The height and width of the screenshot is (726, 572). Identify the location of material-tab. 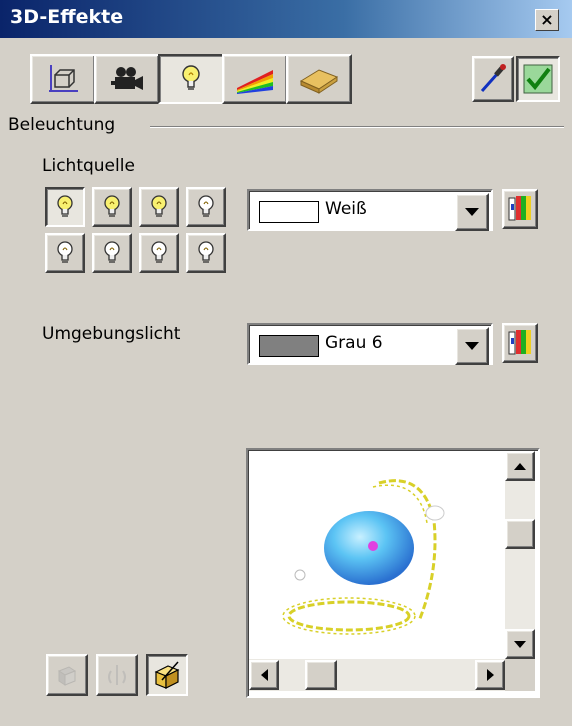
(319, 79).